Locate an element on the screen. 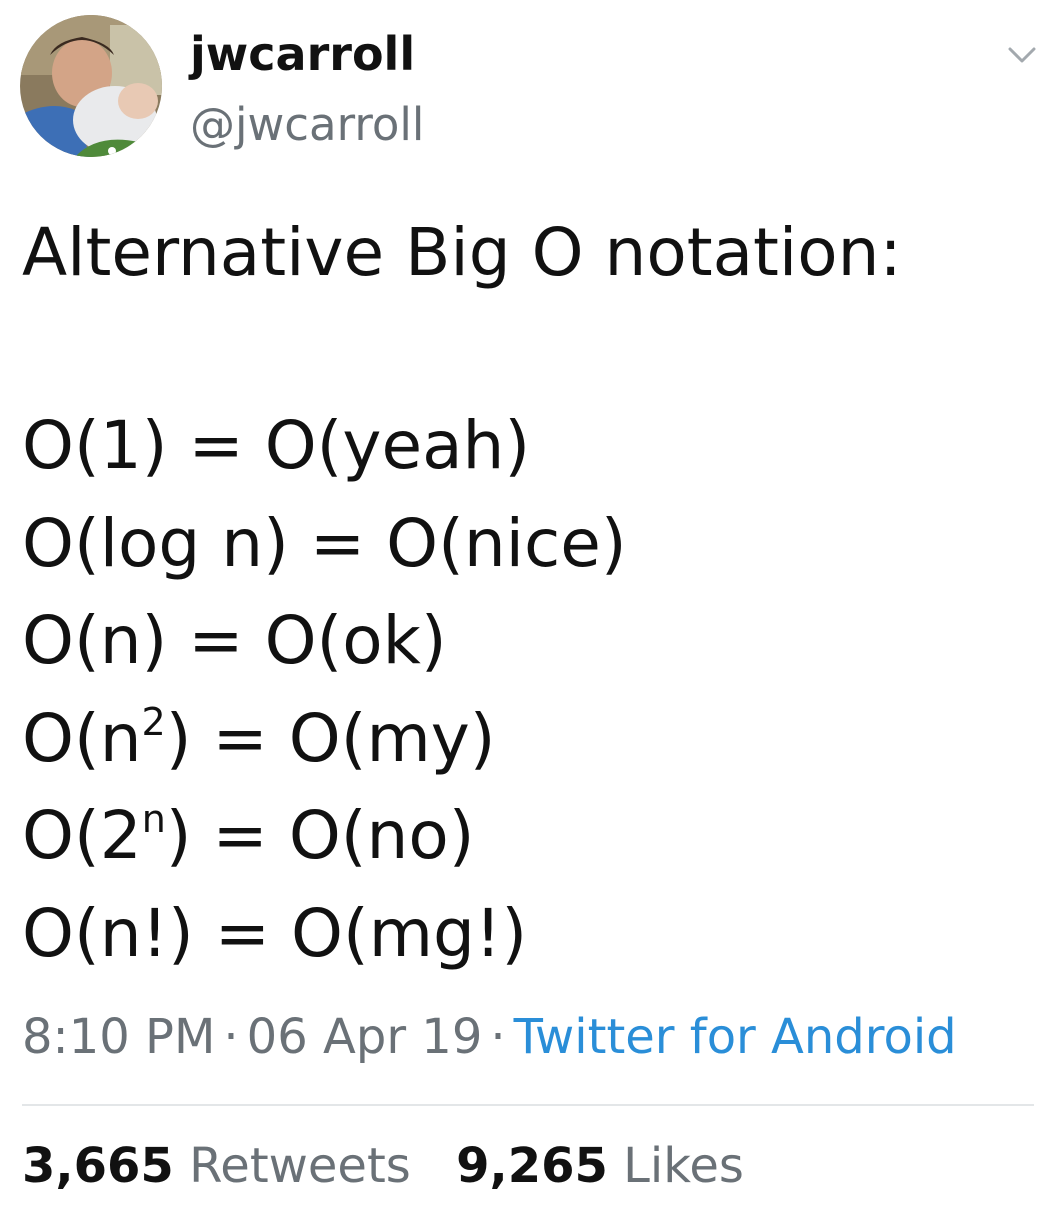  tweet-time: 8:10 PM is located at coordinates (118, 1037).